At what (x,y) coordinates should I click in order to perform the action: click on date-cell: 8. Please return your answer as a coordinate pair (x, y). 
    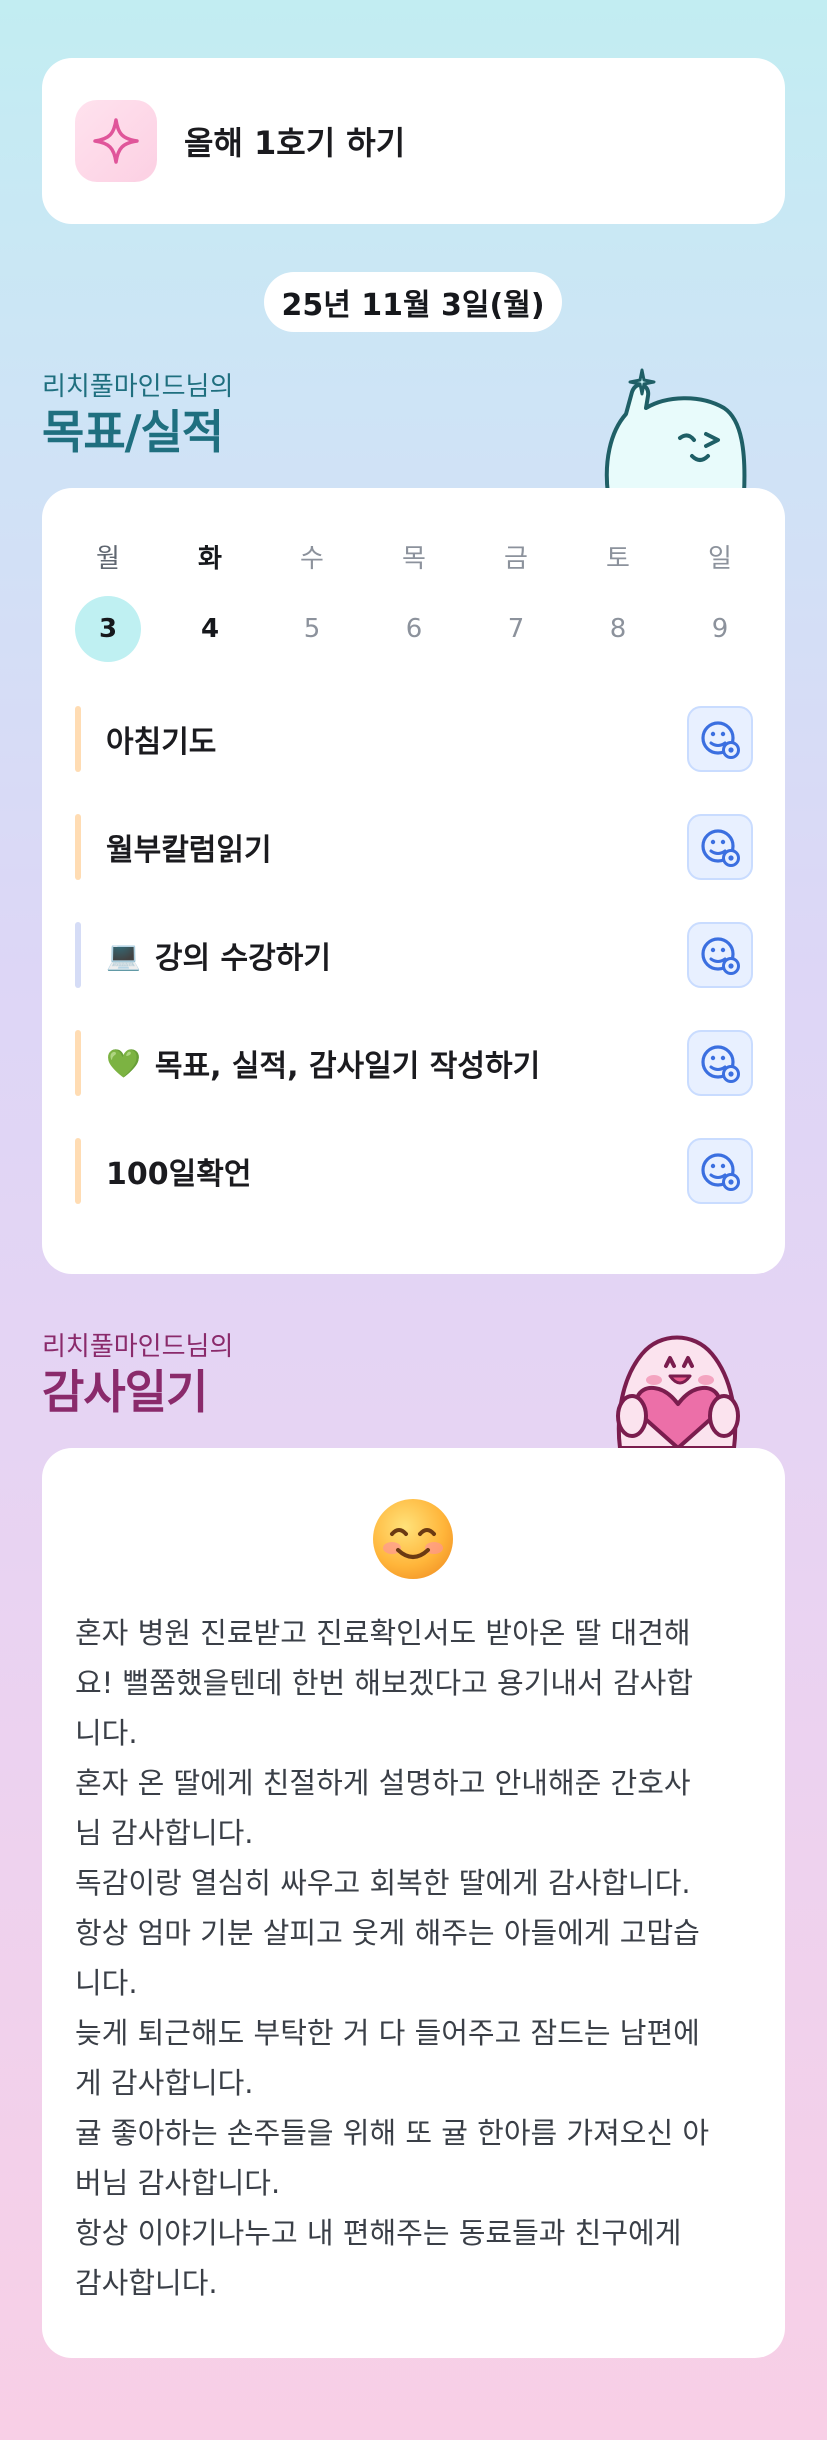
    Looking at the image, I should click on (618, 629).